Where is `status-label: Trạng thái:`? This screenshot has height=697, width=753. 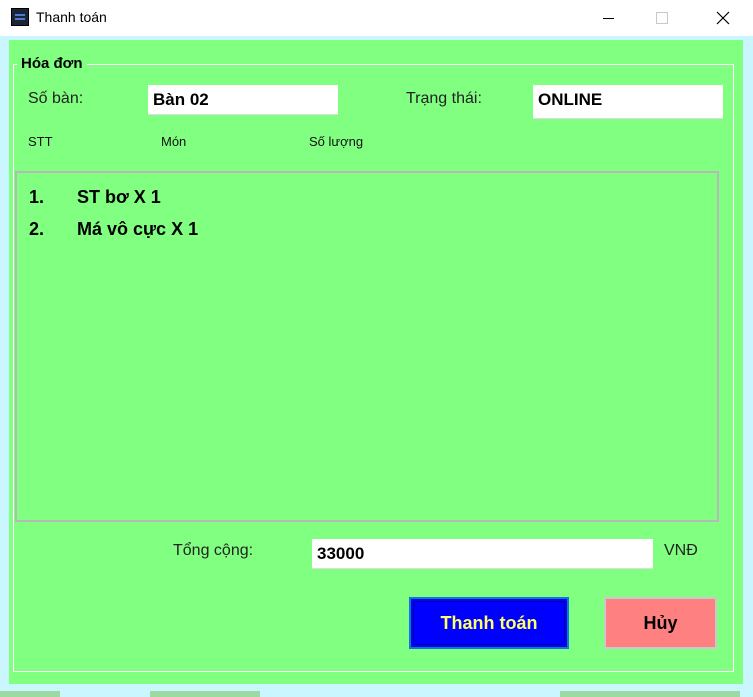
status-label: Trạng thái: is located at coordinates (444, 98).